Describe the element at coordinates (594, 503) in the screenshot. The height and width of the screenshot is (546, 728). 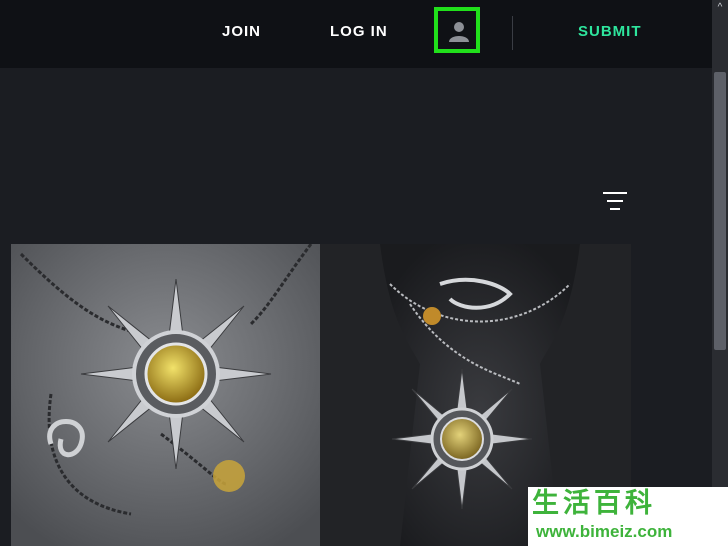
I see `watermark-chars: 生活百科` at that location.